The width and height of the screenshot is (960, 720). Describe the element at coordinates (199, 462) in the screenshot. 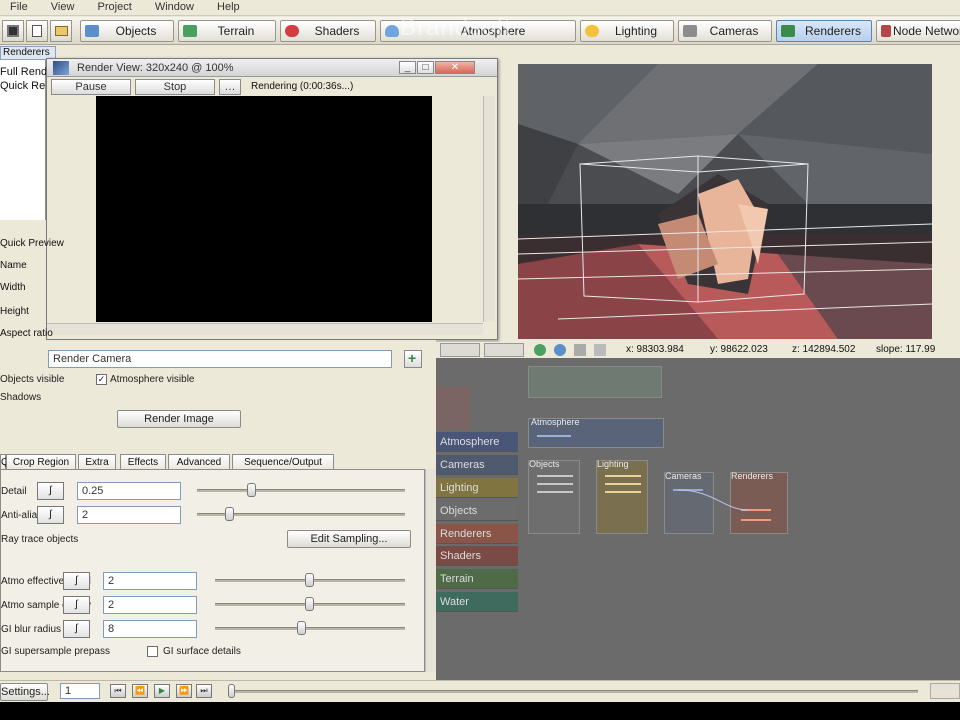

I see `tab-advanced: Advanced` at that location.